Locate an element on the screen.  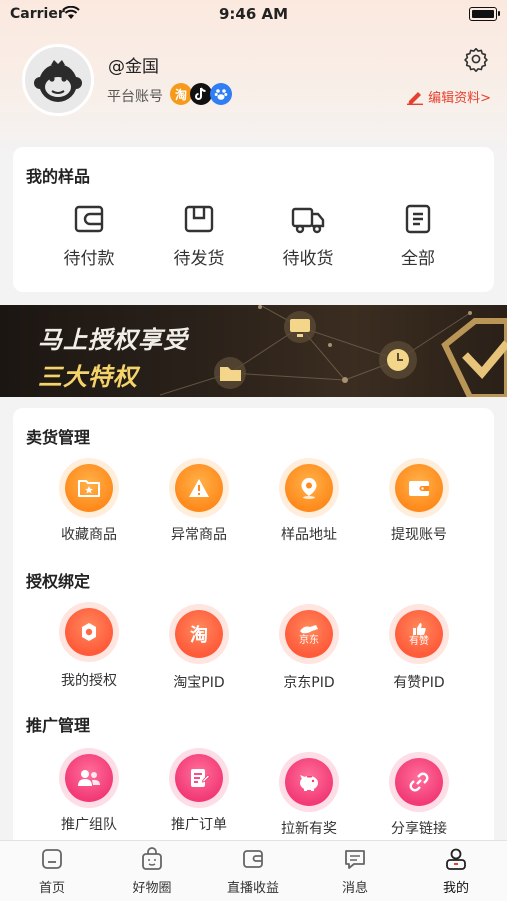
share-link-button: 分享链接 is located at coordinates (419, 798).